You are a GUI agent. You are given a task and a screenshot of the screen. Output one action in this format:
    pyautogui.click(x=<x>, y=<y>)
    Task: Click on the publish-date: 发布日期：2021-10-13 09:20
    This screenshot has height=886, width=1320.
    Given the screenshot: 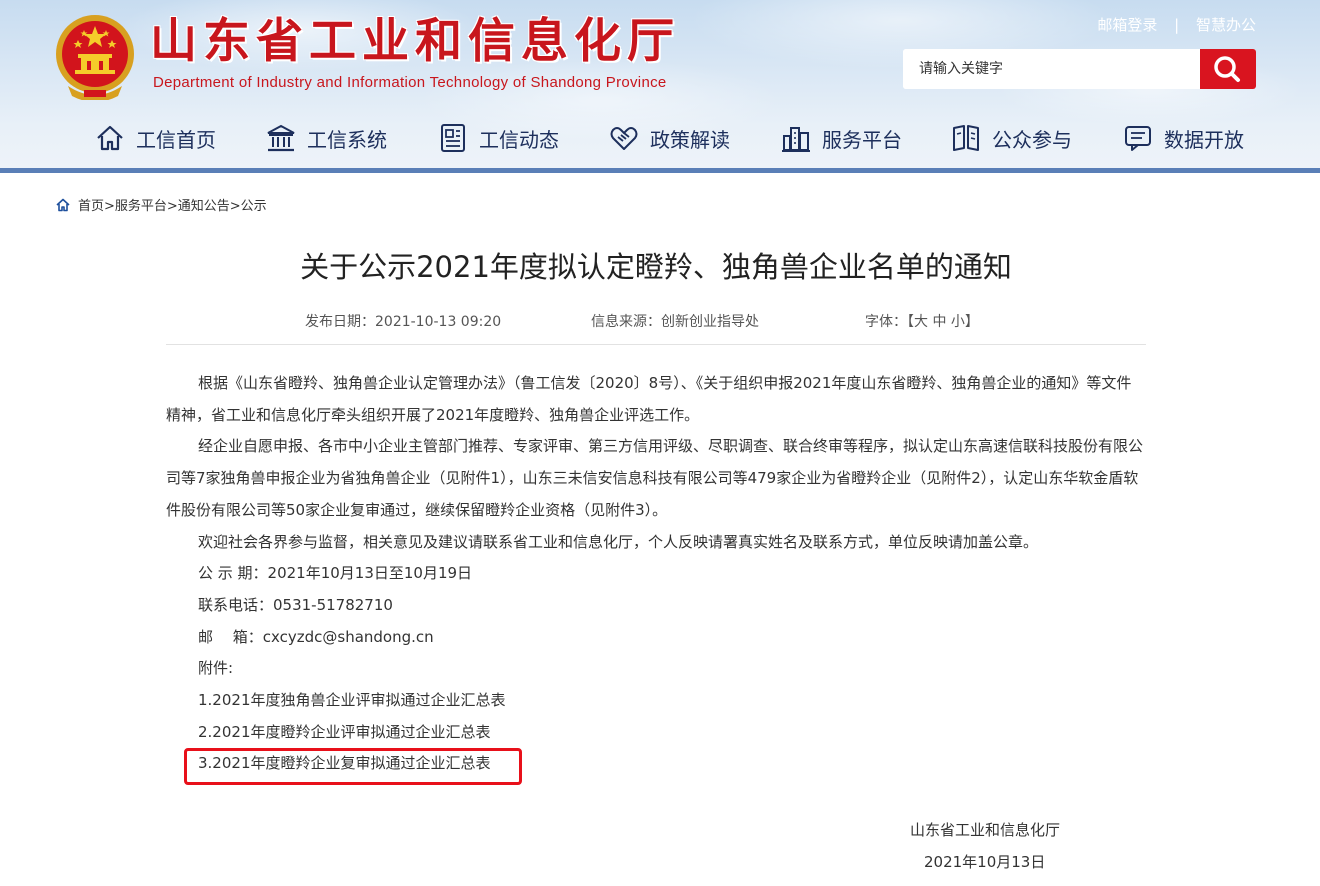 What is the action you would take?
    pyautogui.click(x=403, y=322)
    